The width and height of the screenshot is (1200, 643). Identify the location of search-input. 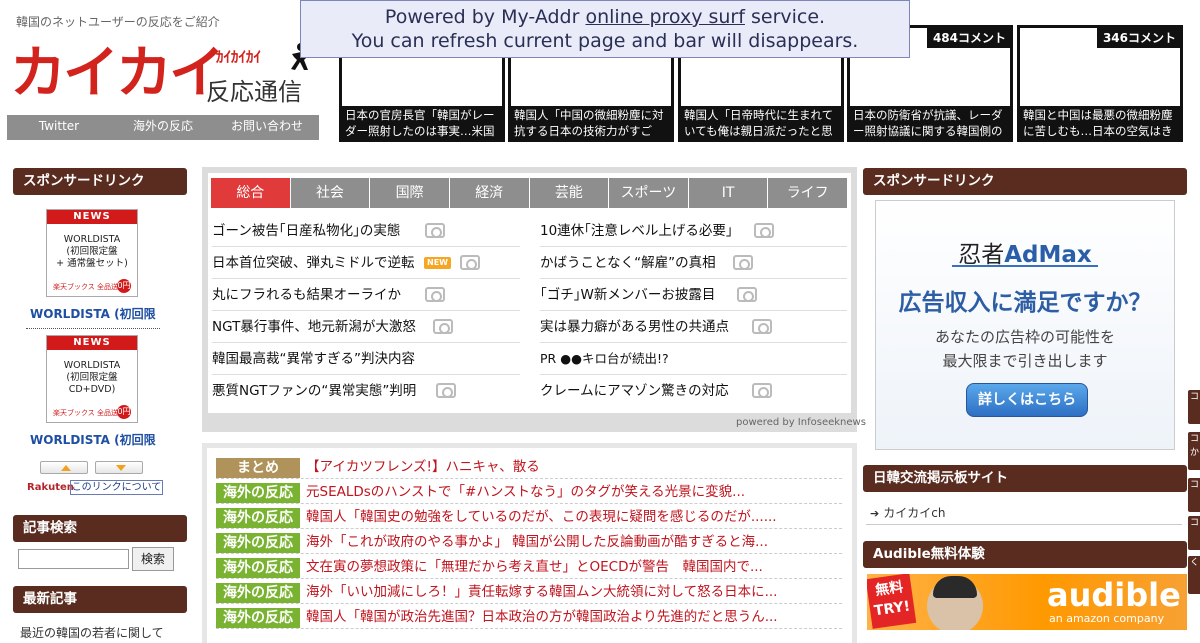
(73, 559).